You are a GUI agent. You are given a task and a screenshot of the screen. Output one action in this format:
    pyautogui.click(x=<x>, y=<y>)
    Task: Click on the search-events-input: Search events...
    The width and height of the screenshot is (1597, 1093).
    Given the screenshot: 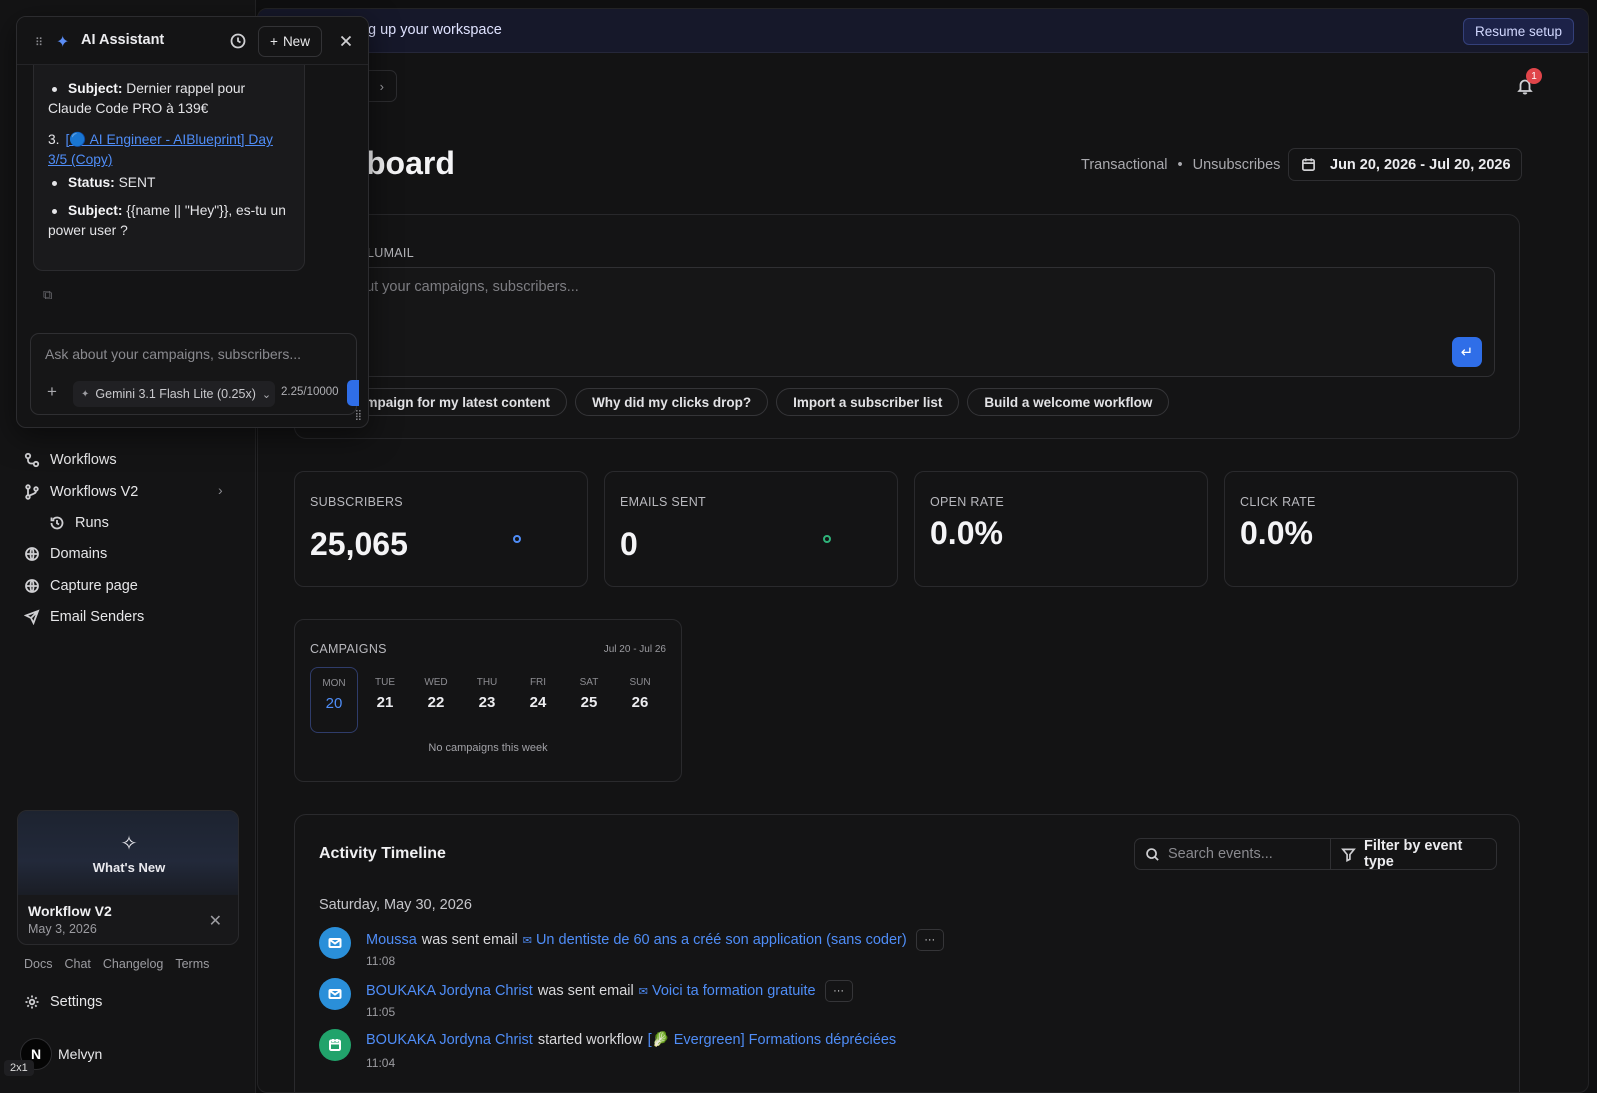 What is the action you would take?
    pyautogui.click(x=1232, y=854)
    